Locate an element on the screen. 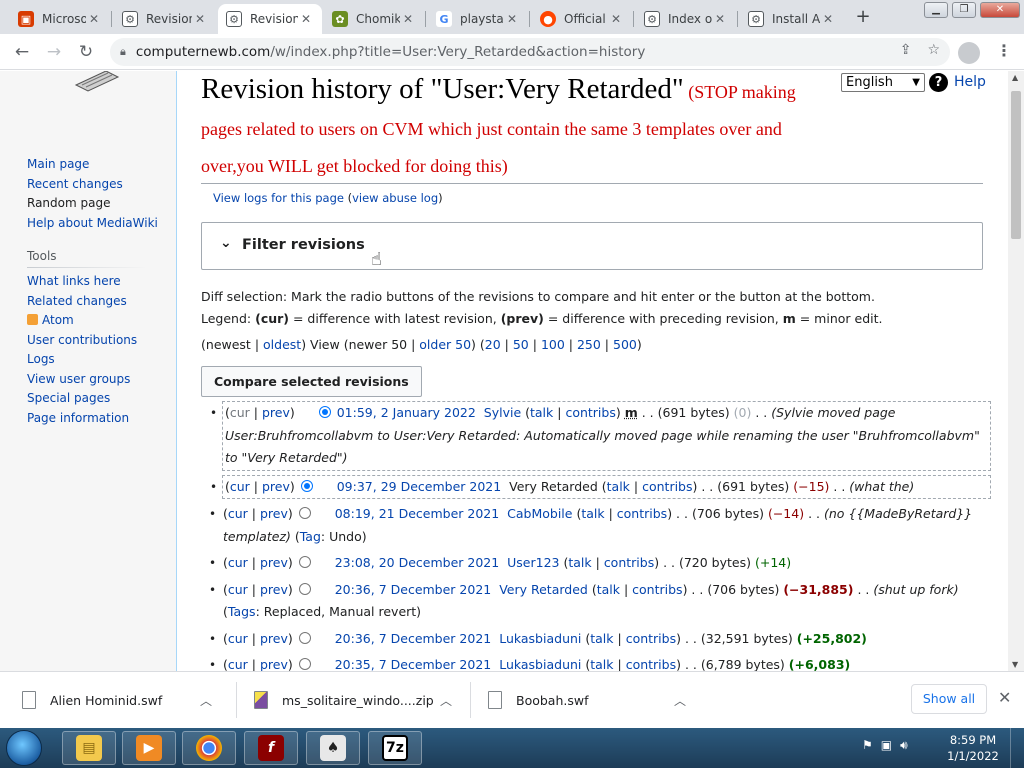 The width and height of the screenshot is (1024, 768). sidebar-item-help: Help about MediaWiki is located at coordinates (92, 224).